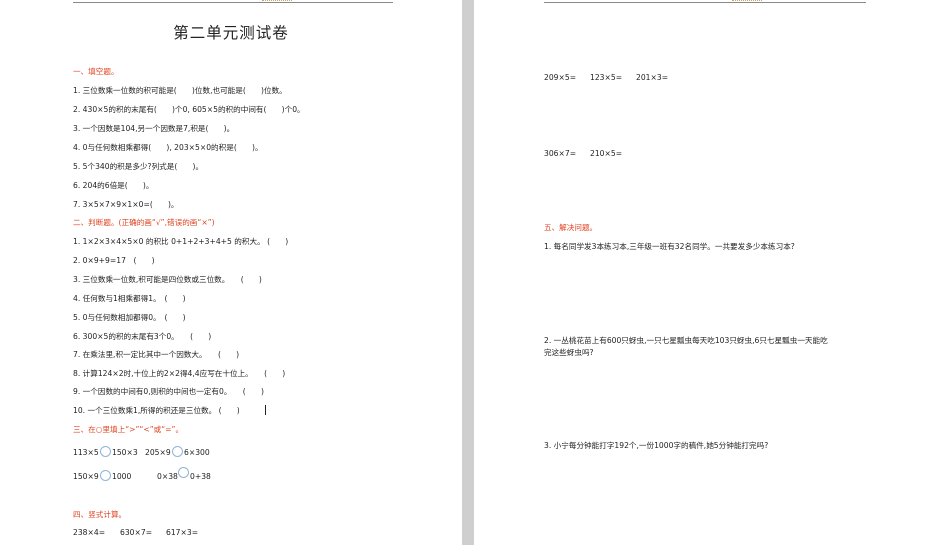 The height and width of the screenshot is (545, 939). Describe the element at coordinates (144, 222) in the screenshot. I see `section-heading-true-false: 二、判断题。(正确的画“√”,错误的画“×”)` at that location.